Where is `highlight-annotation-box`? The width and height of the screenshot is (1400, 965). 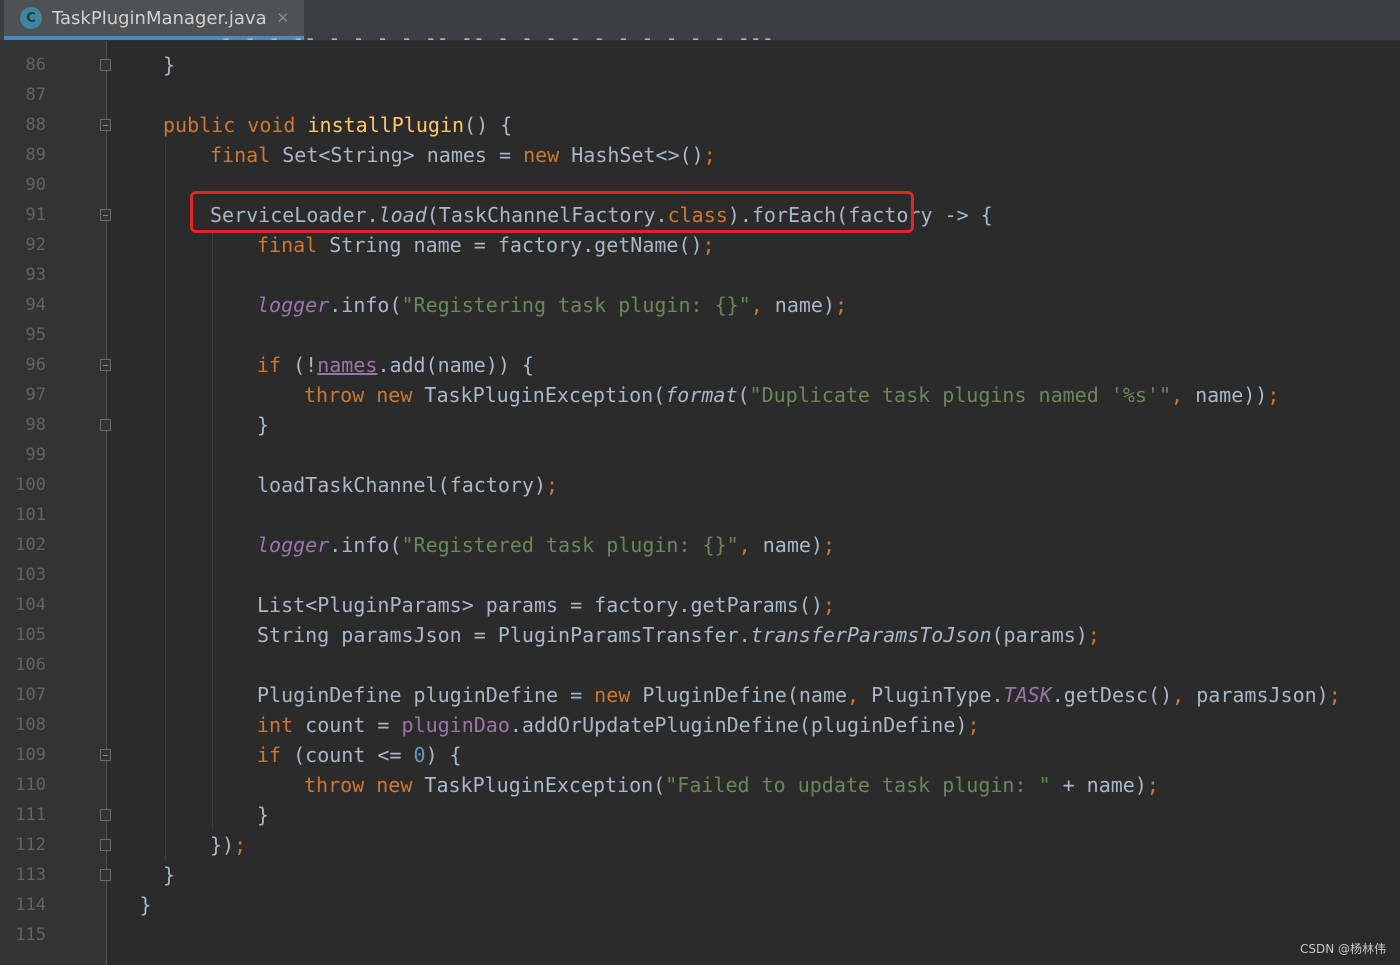 highlight-annotation-box is located at coordinates (552, 212).